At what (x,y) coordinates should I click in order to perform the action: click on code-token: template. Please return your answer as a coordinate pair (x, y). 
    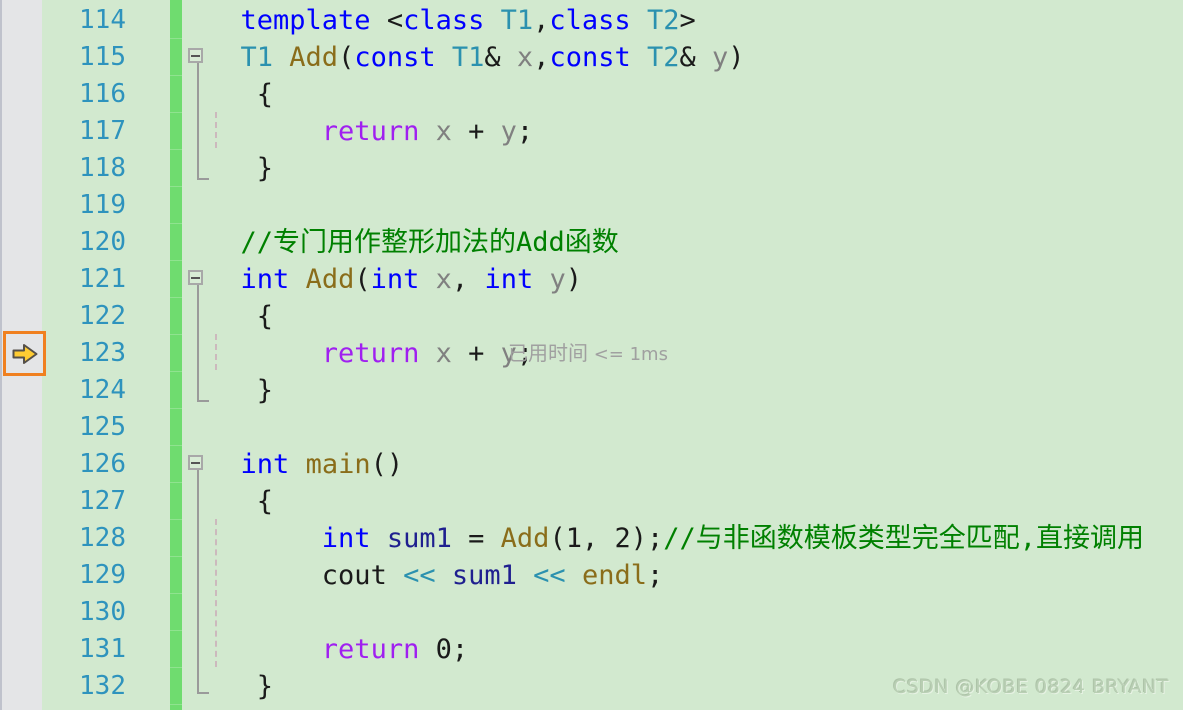
    Looking at the image, I should click on (305, 20).